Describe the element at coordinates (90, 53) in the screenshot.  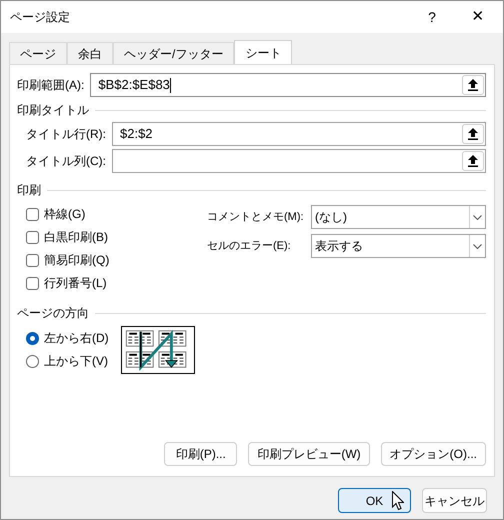
I see `tab: 余白` at that location.